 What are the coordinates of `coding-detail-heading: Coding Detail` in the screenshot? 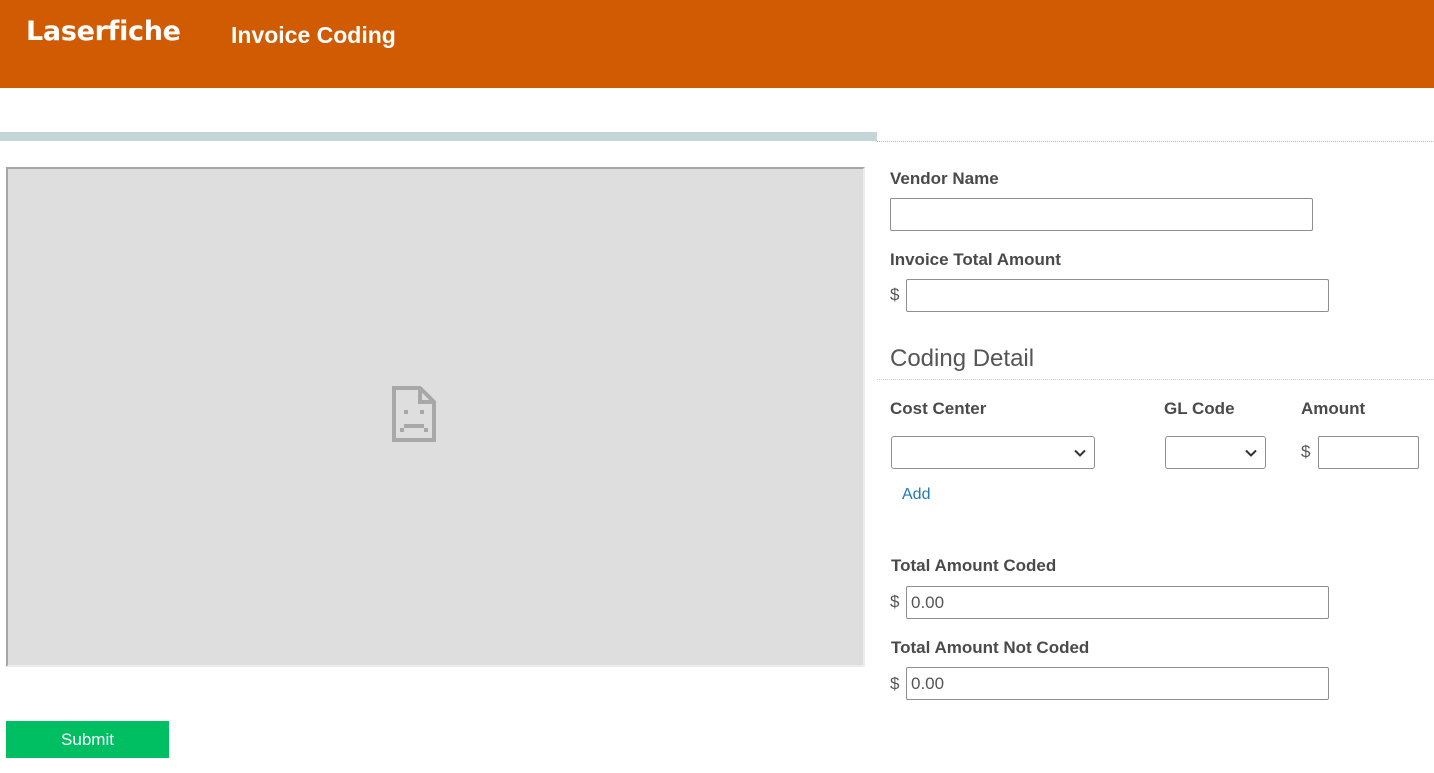 It's located at (962, 358).